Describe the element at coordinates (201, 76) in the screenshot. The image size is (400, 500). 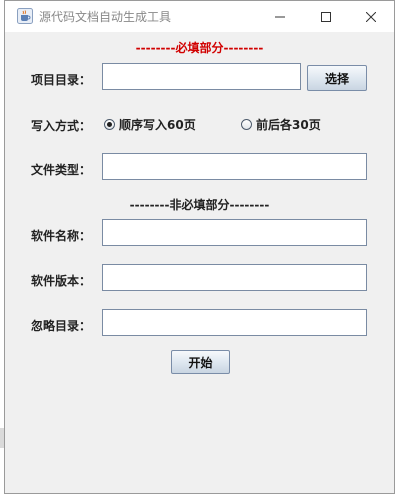
I see `project-dir-input` at that location.